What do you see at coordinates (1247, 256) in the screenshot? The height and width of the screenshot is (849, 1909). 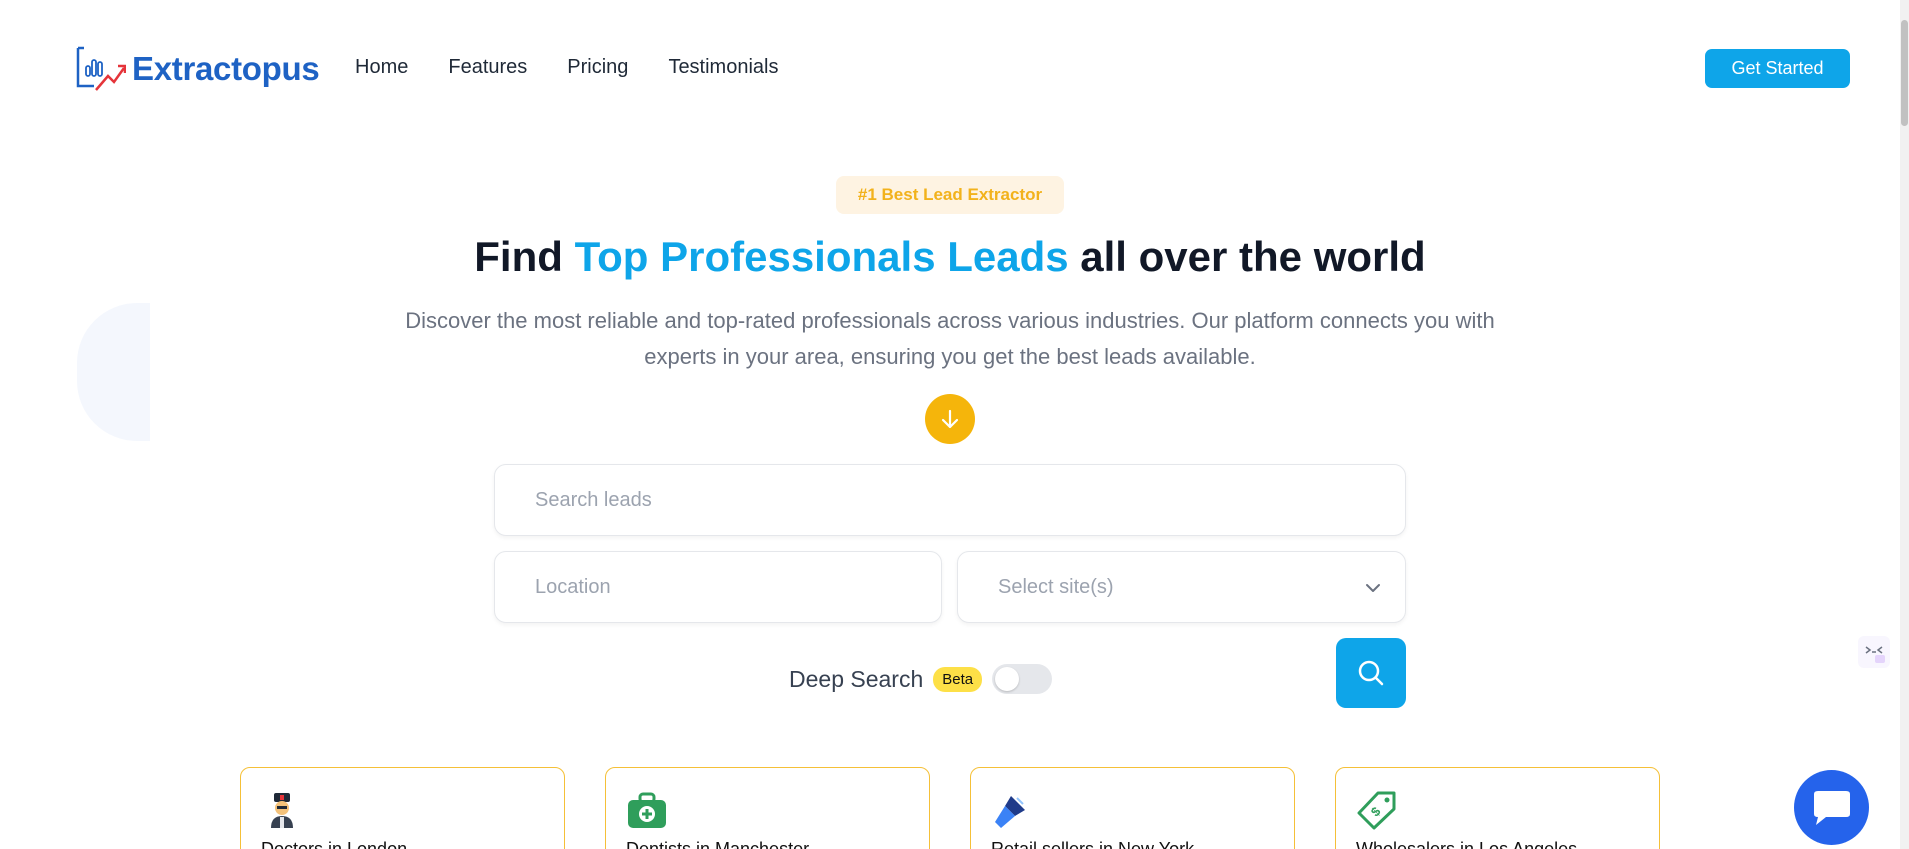 I see `headline-post: all over the world` at bounding box center [1247, 256].